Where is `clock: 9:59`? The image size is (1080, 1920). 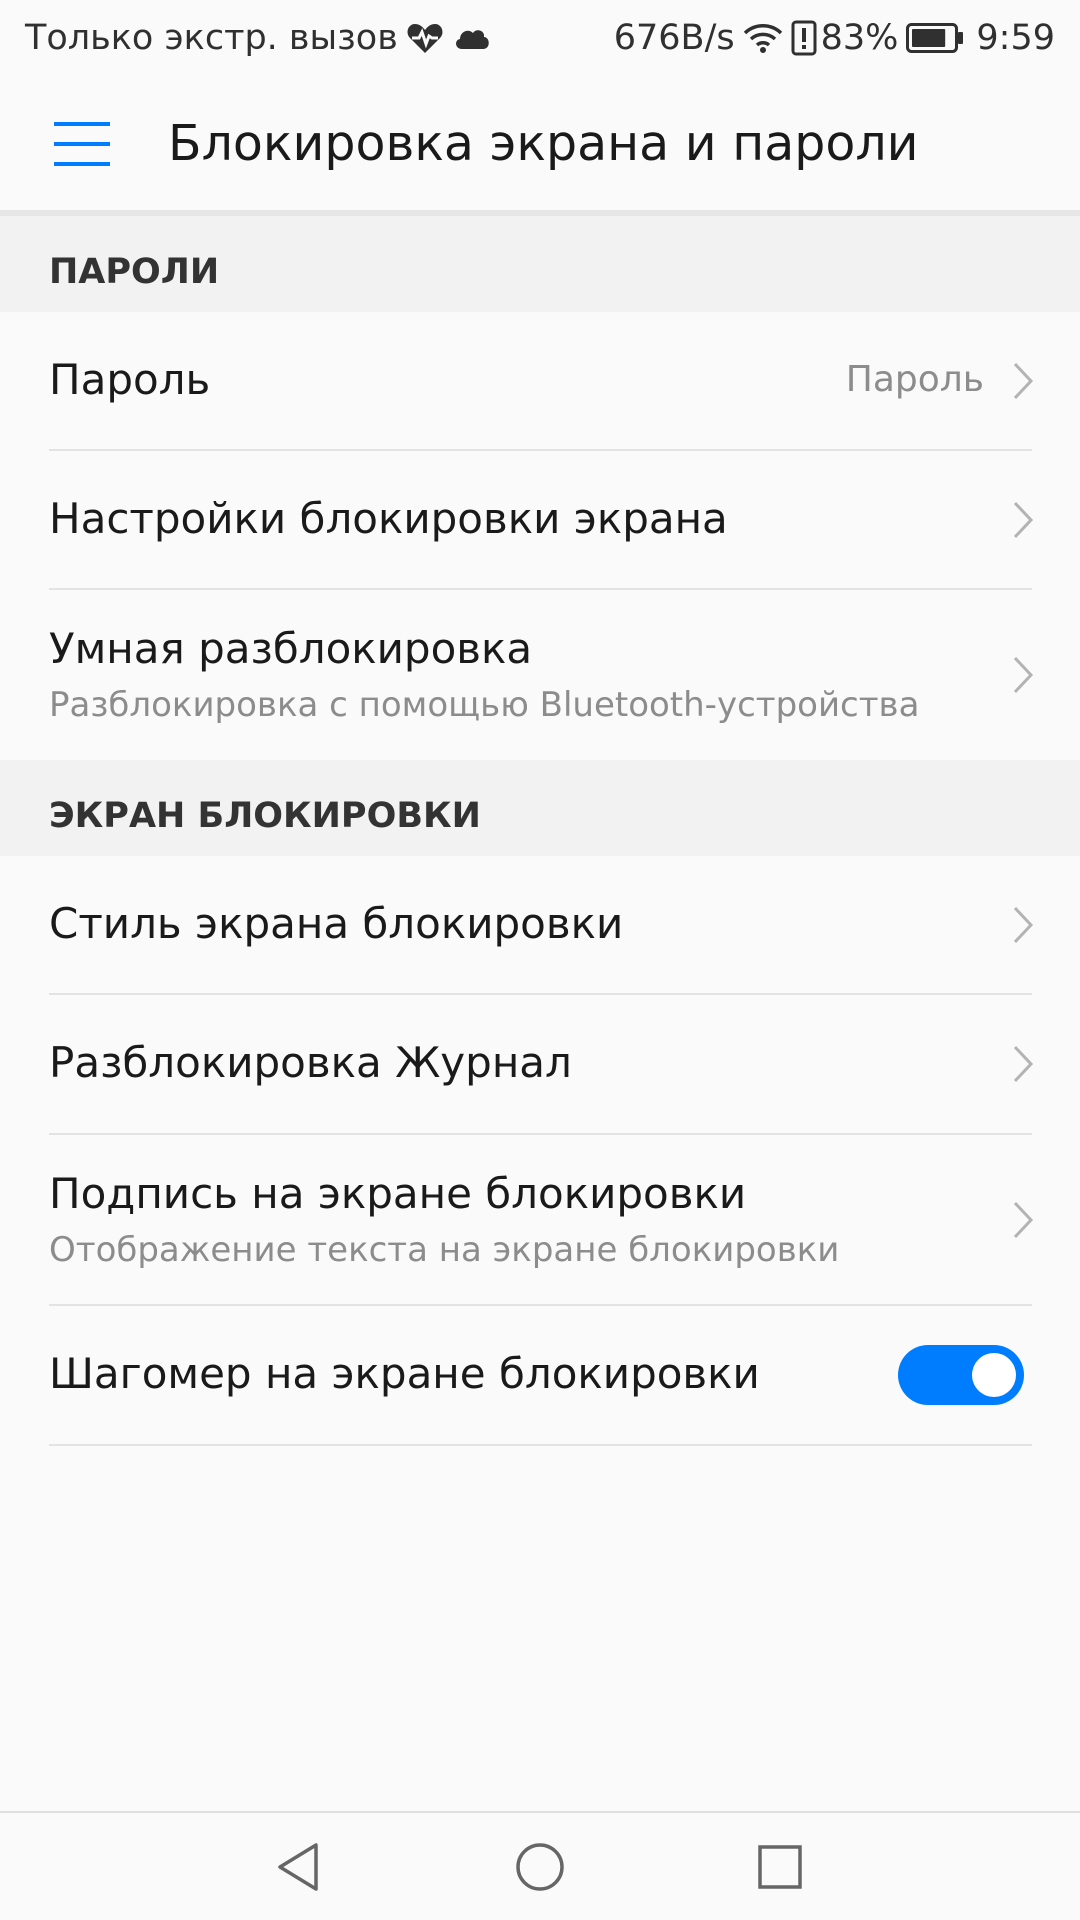
clock: 9:59 is located at coordinates (1015, 38).